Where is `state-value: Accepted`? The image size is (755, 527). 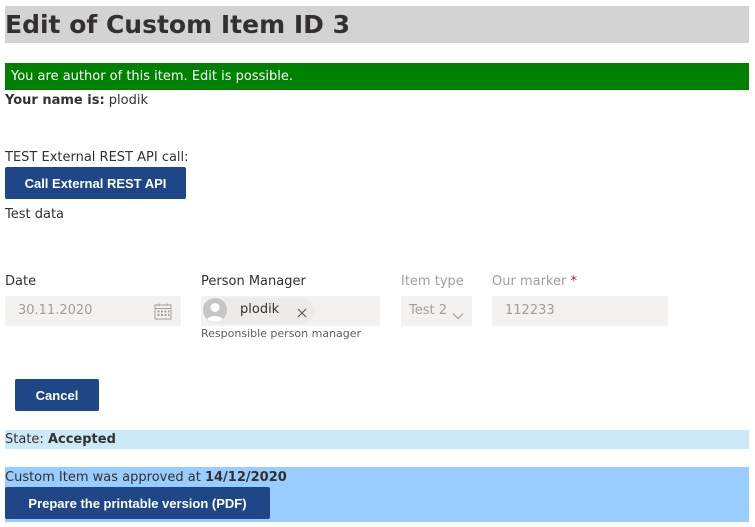
state-value: Accepted is located at coordinates (81, 439).